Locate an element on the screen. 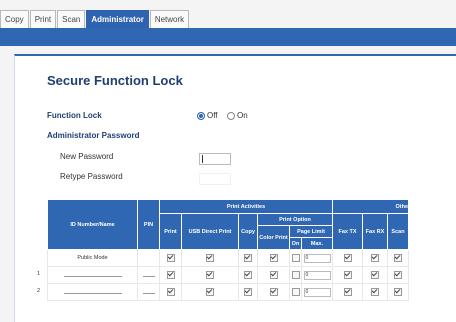 The width and height of the screenshot is (456, 322). new-password-field is located at coordinates (215, 159).